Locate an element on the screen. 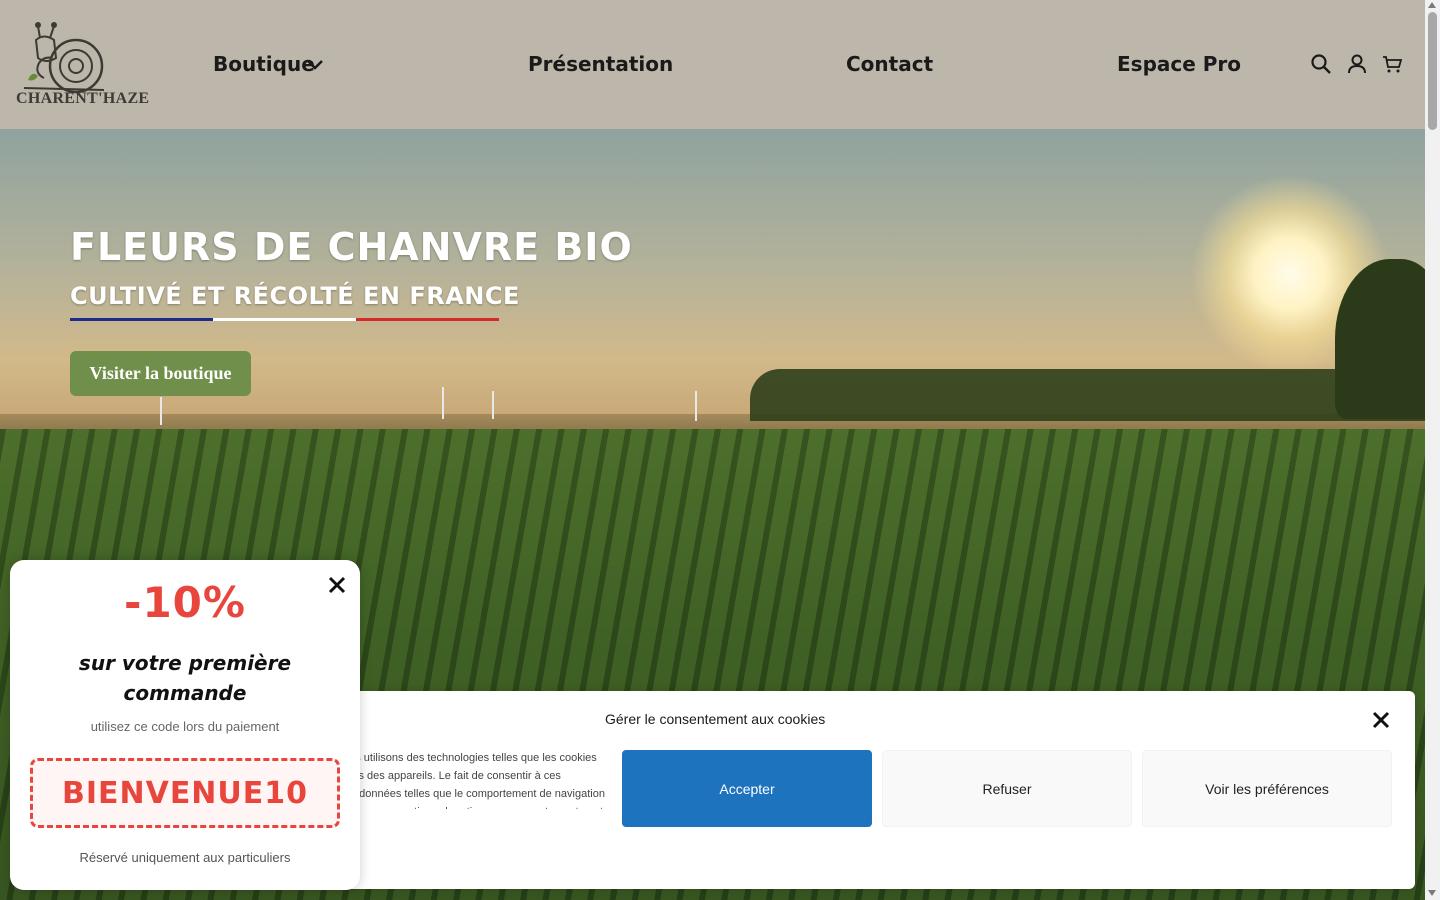  accept-cookies-button: Accepter is located at coordinates (747, 788).